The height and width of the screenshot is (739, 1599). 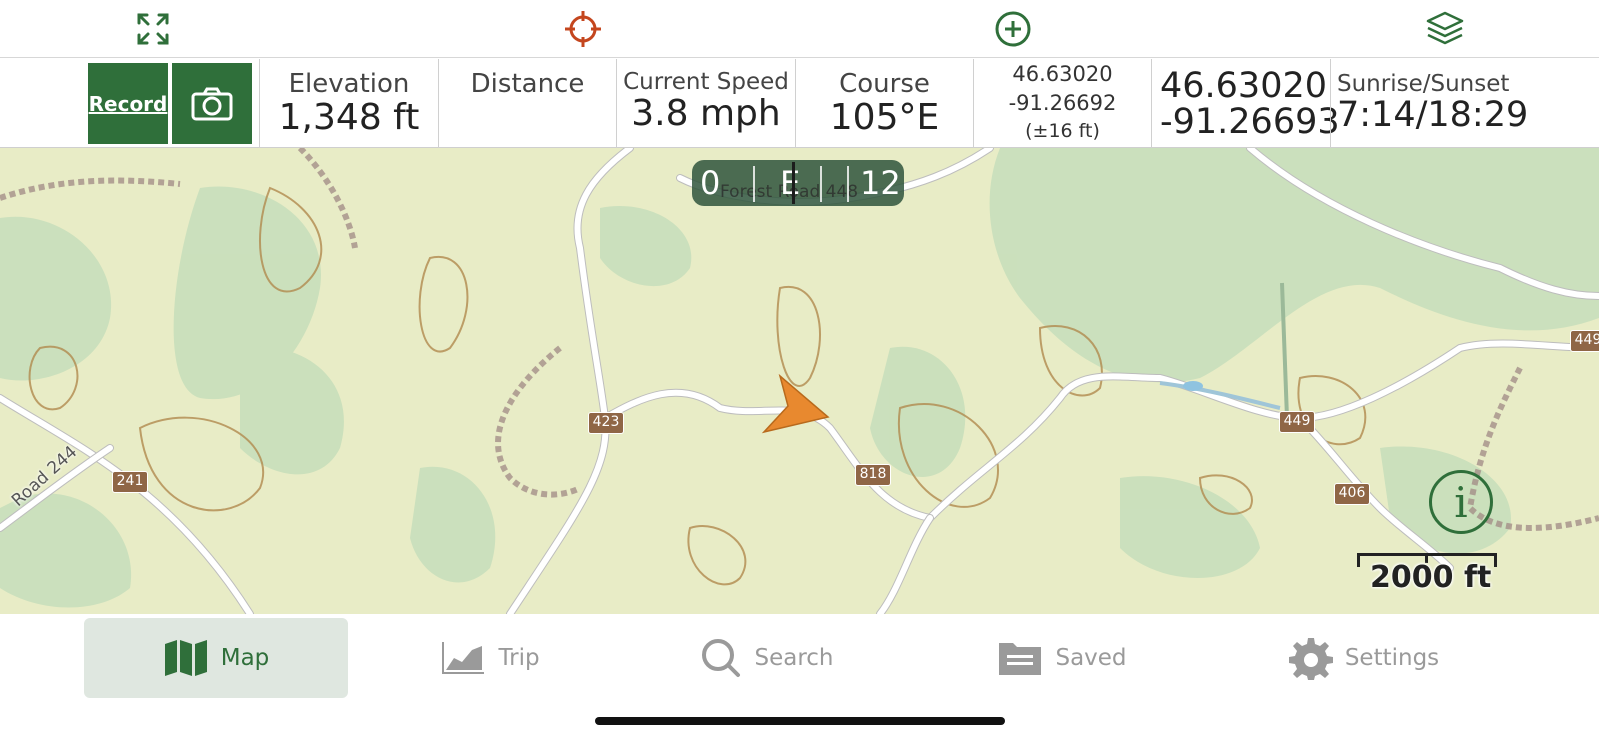 What do you see at coordinates (1091, 658) in the screenshot?
I see `tab-saved-label: Saved` at bounding box center [1091, 658].